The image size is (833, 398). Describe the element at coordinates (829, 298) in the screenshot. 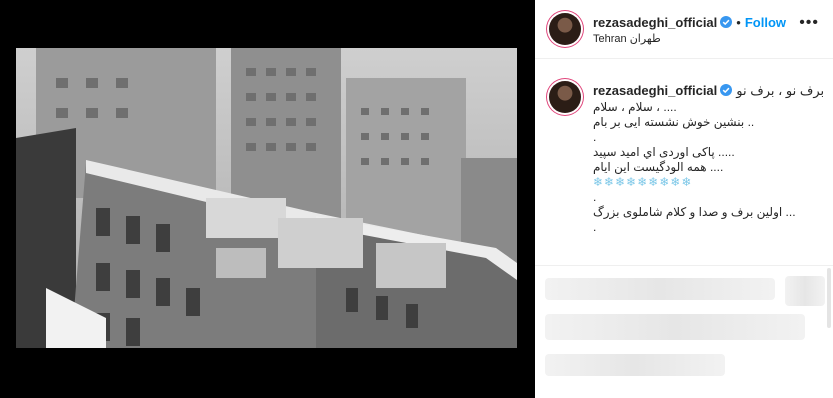

I see `scrollbar` at that location.